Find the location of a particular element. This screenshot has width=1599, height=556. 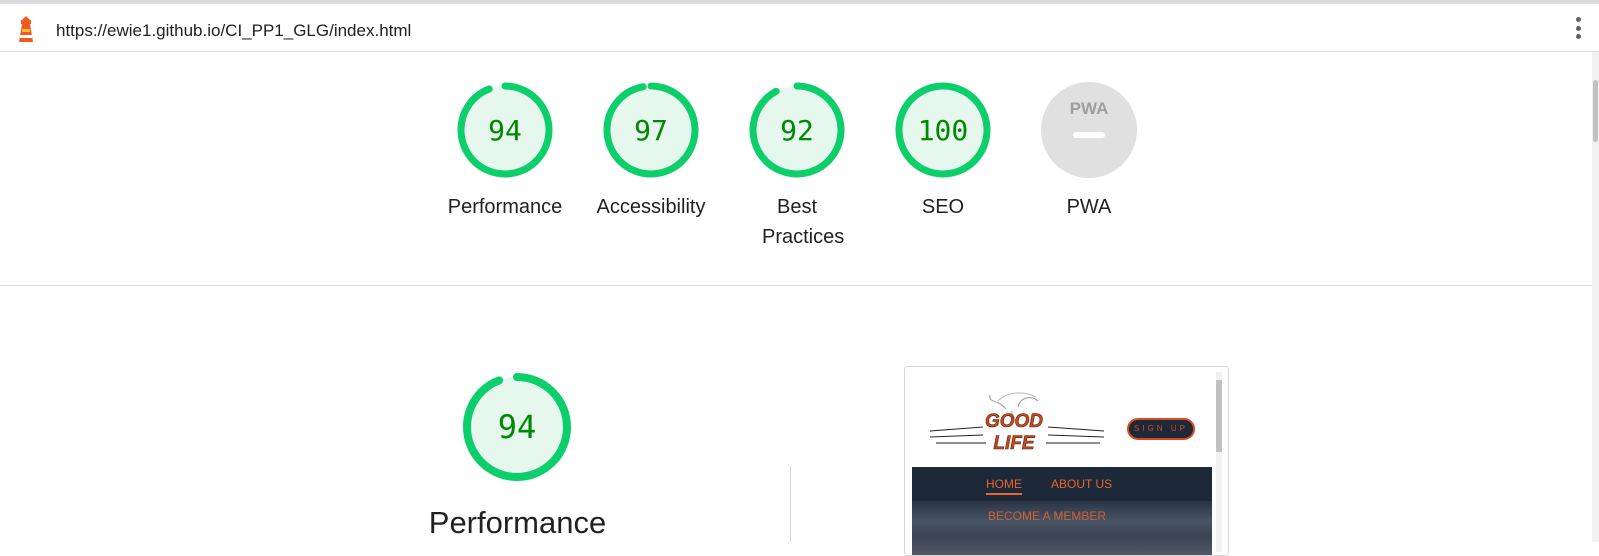

performance-large-gauge: 94 is located at coordinates (517, 427).